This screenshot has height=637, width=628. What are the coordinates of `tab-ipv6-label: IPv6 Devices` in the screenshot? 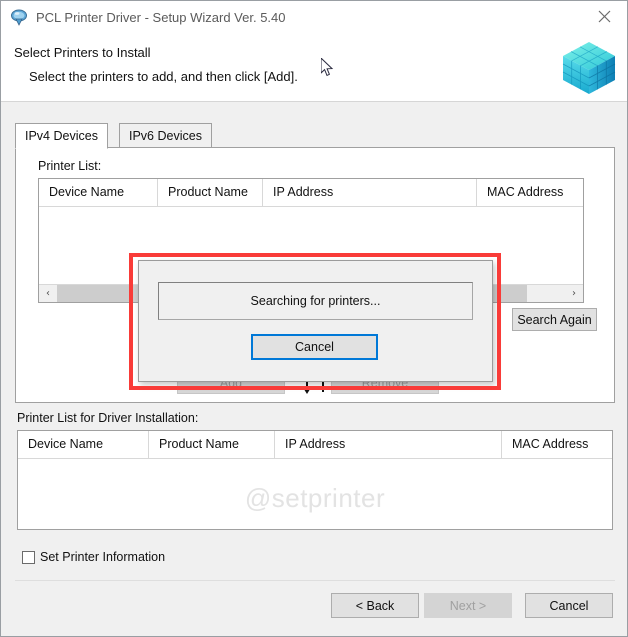 It's located at (165, 135).